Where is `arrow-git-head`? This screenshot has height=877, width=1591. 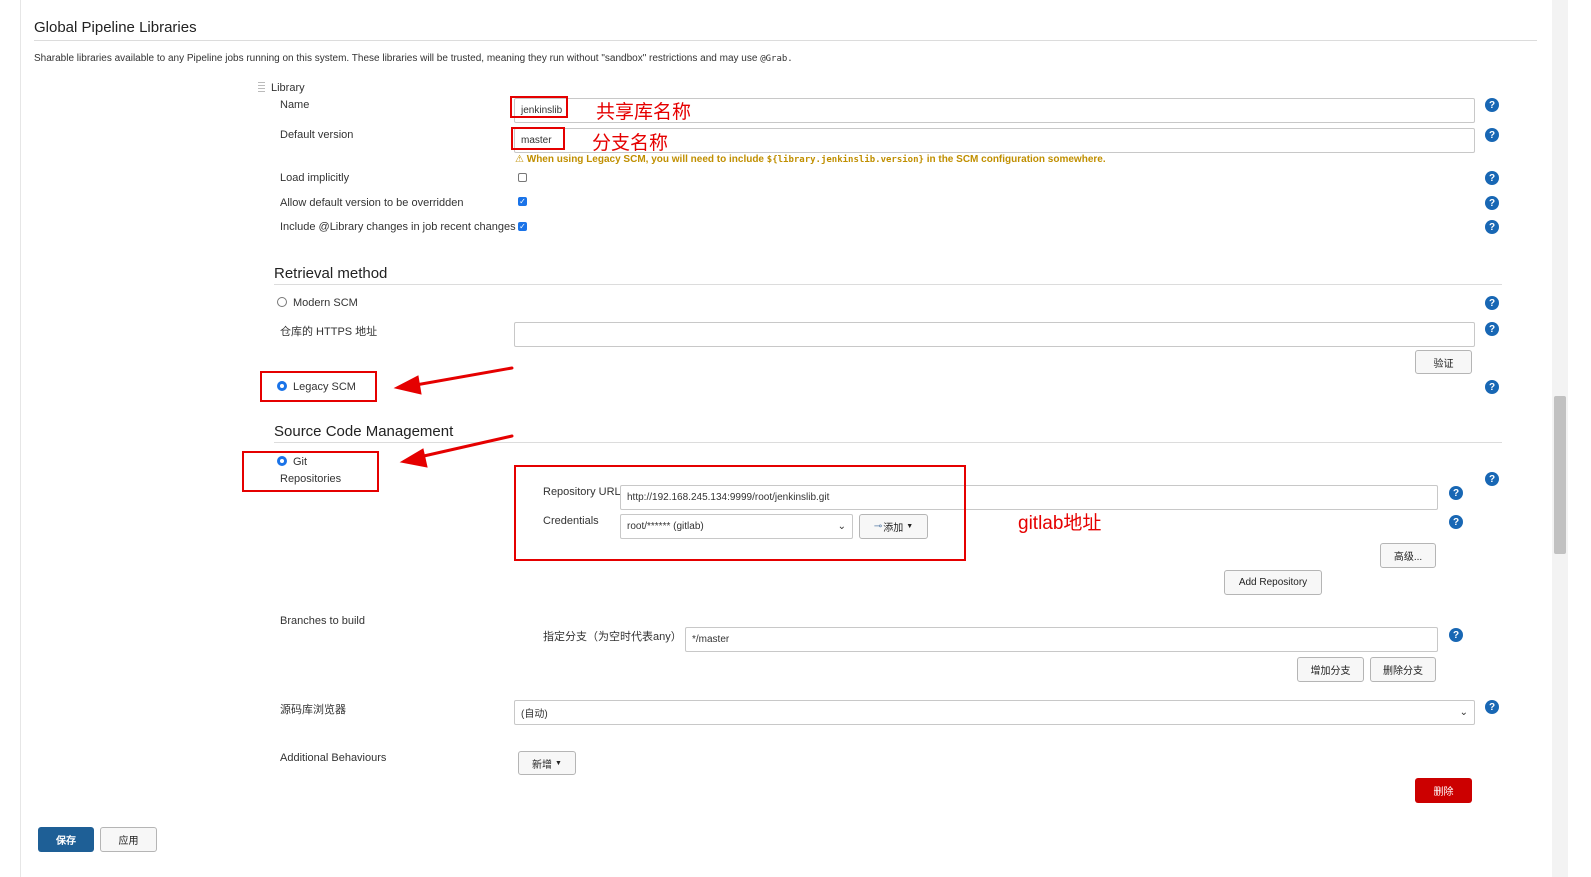
arrow-git-head is located at coordinates (413, 458).